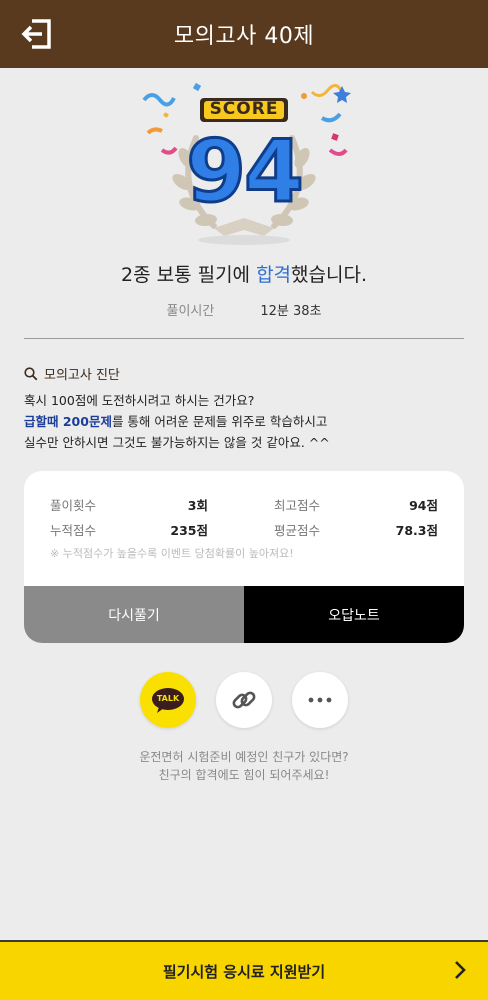  Describe the element at coordinates (188, 275) in the screenshot. I see `result-prefix: 2종 보통 필기에` at that location.